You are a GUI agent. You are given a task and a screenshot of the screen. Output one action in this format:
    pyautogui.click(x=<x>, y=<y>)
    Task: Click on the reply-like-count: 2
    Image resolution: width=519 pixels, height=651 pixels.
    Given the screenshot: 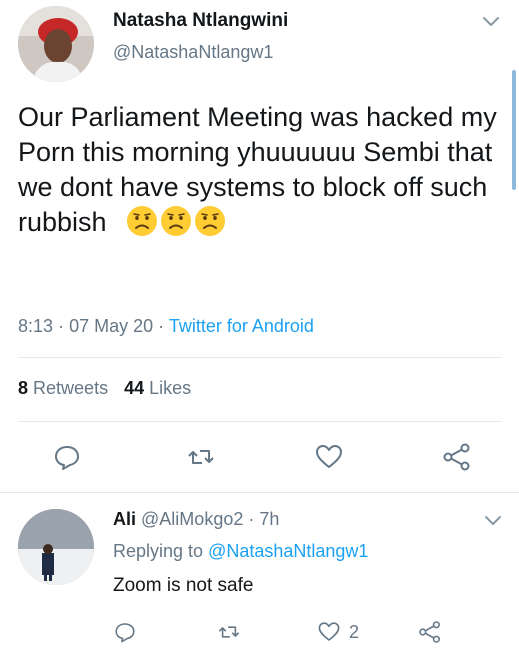 What is the action you would take?
    pyautogui.click(x=354, y=631)
    